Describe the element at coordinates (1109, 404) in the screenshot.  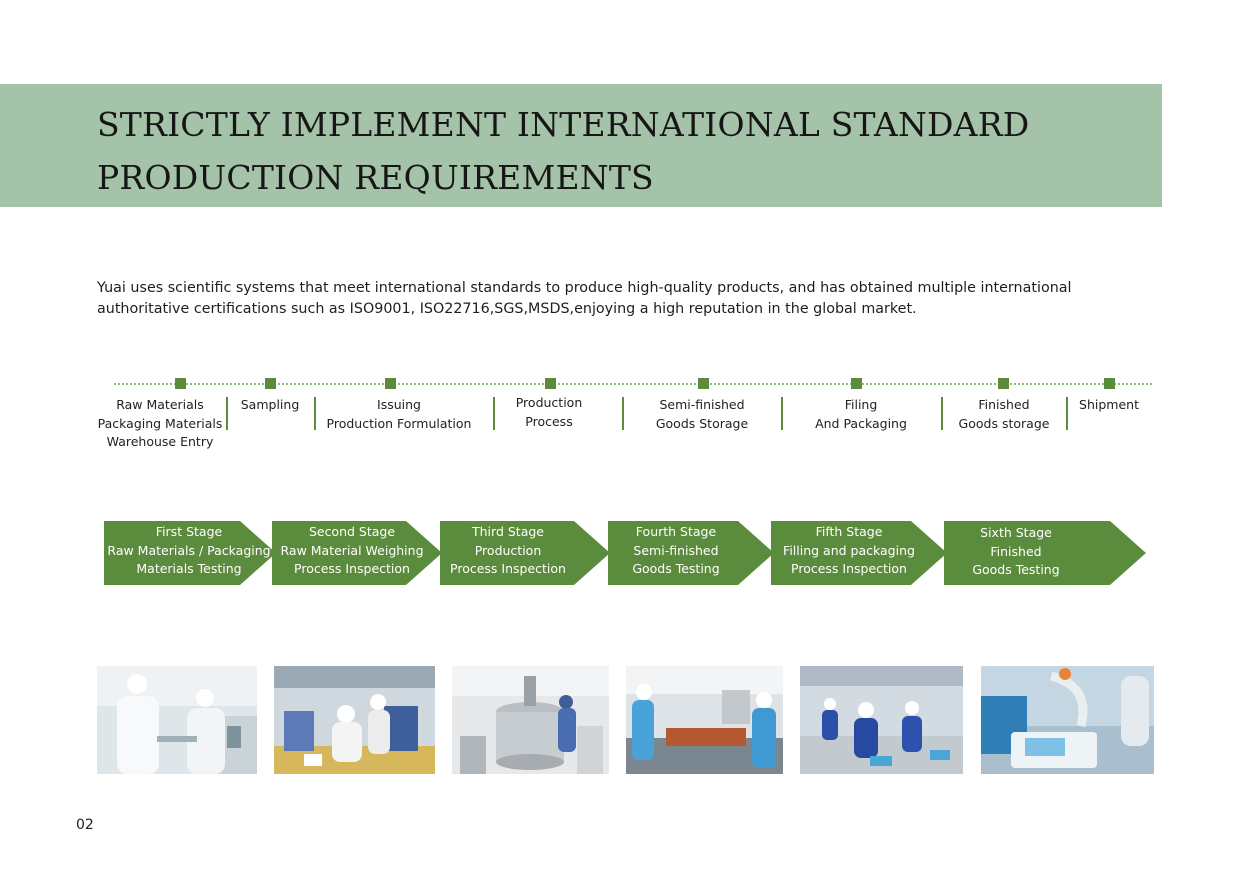
I see `timeline-step-shipment: Shipment` at that location.